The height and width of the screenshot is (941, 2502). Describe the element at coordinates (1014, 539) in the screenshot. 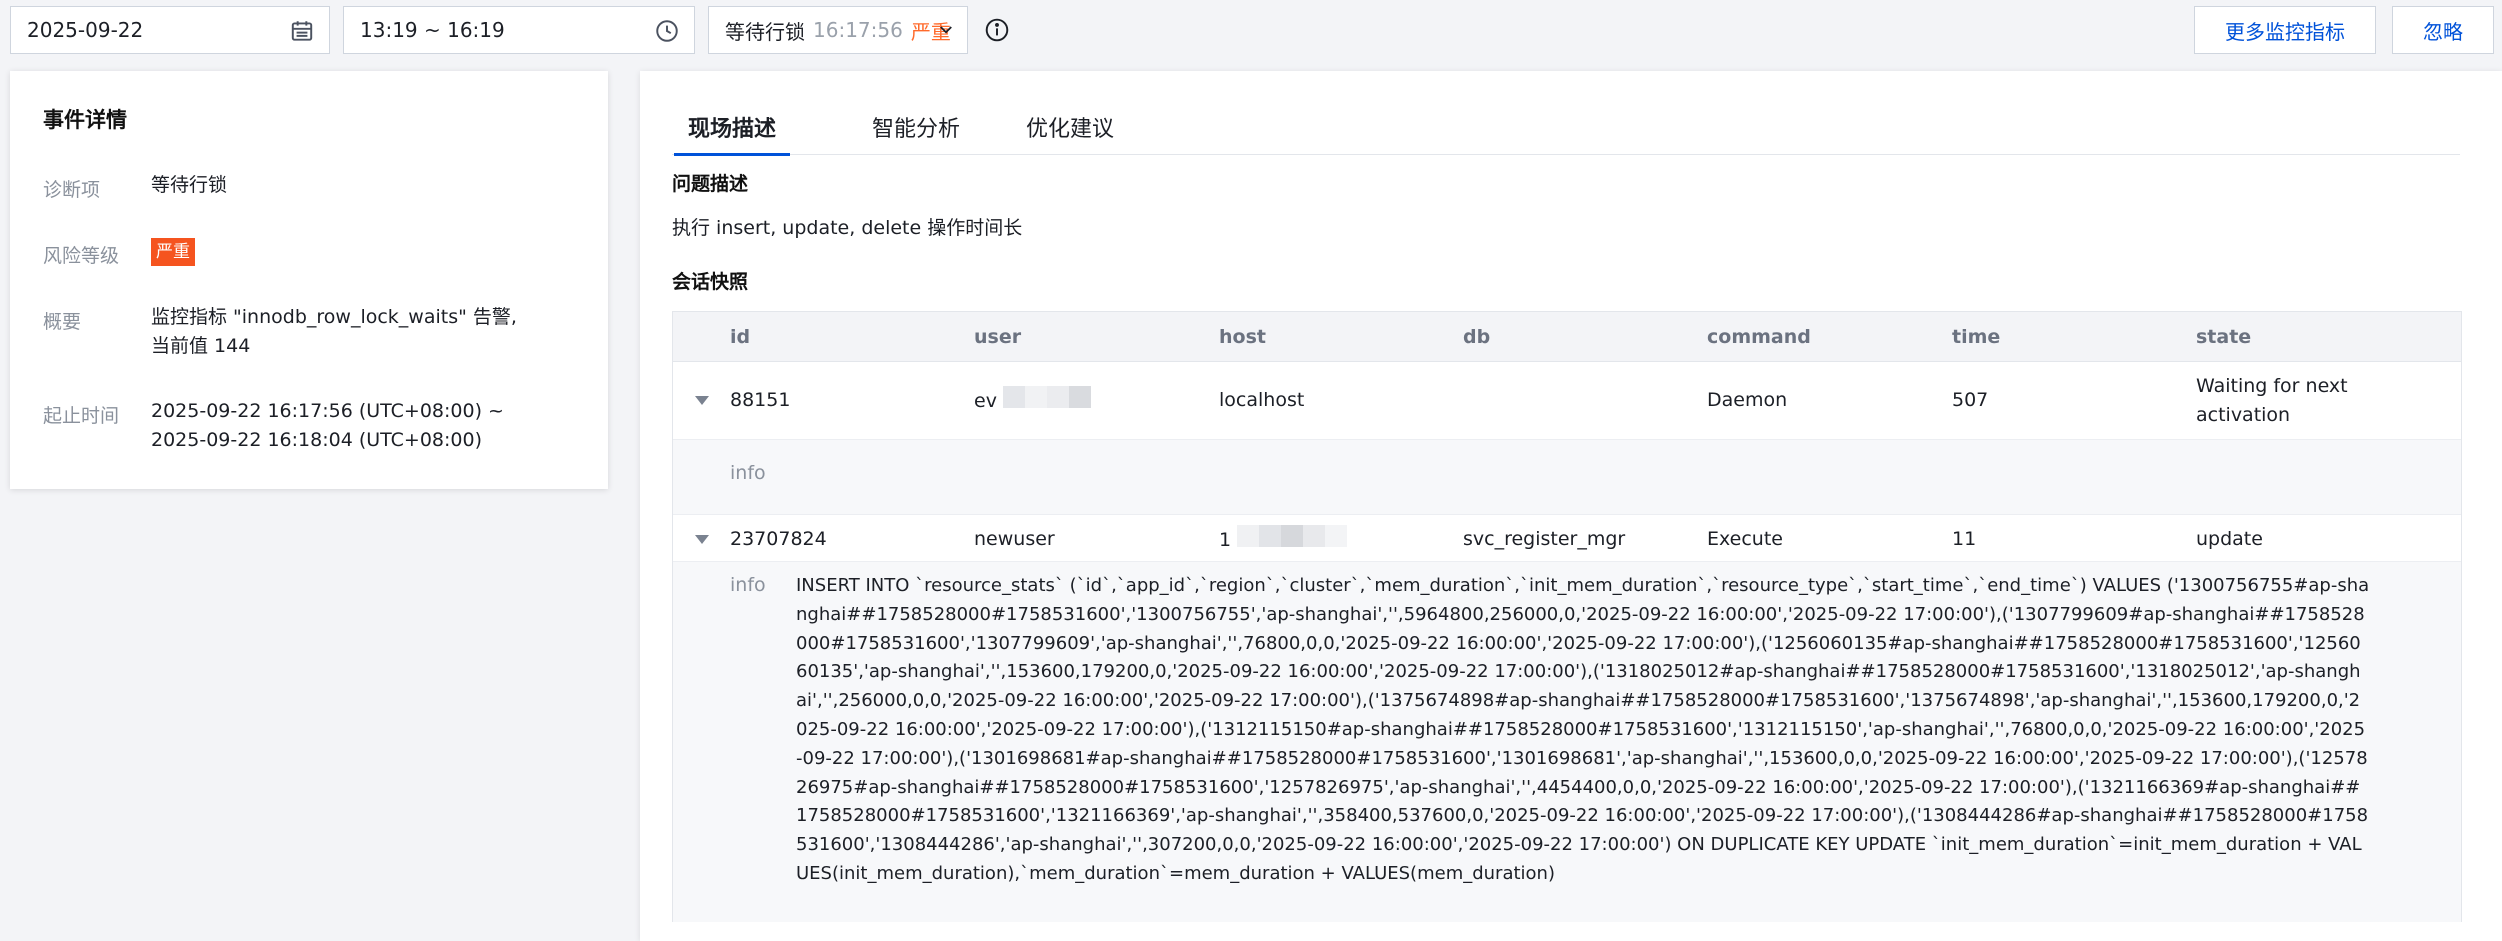

I see `cell-user: newuser` at that location.